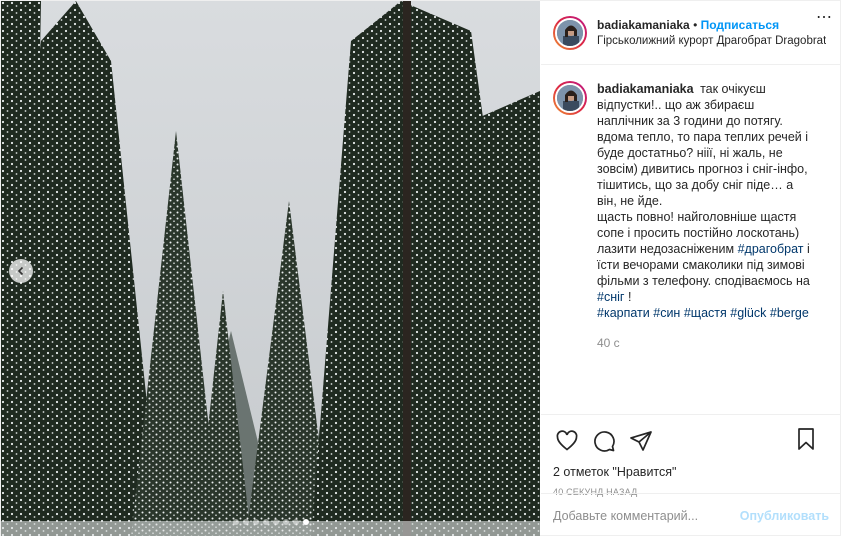 This screenshot has width=841, height=536. What do you see at coordinates (789, 313) in the screenshot?
I see `hashtag-link: #berge` at bounding box center [789, 313].